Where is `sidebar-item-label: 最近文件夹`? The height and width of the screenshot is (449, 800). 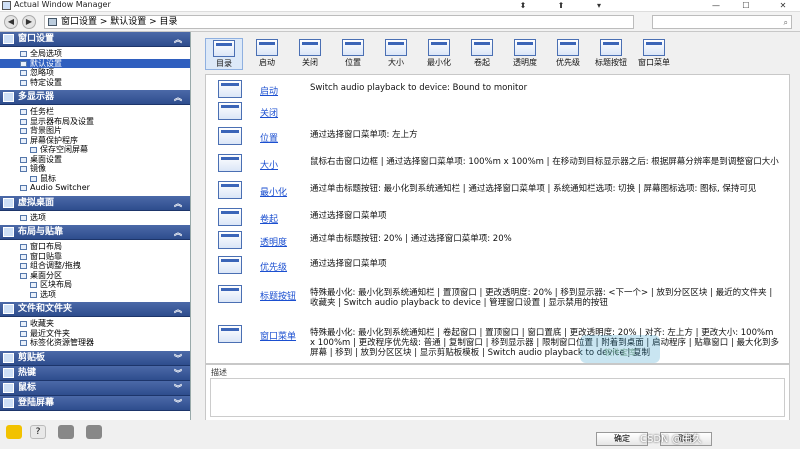
sidebar-item-label: 最近文件夹 is located at coordinates (50, 333).